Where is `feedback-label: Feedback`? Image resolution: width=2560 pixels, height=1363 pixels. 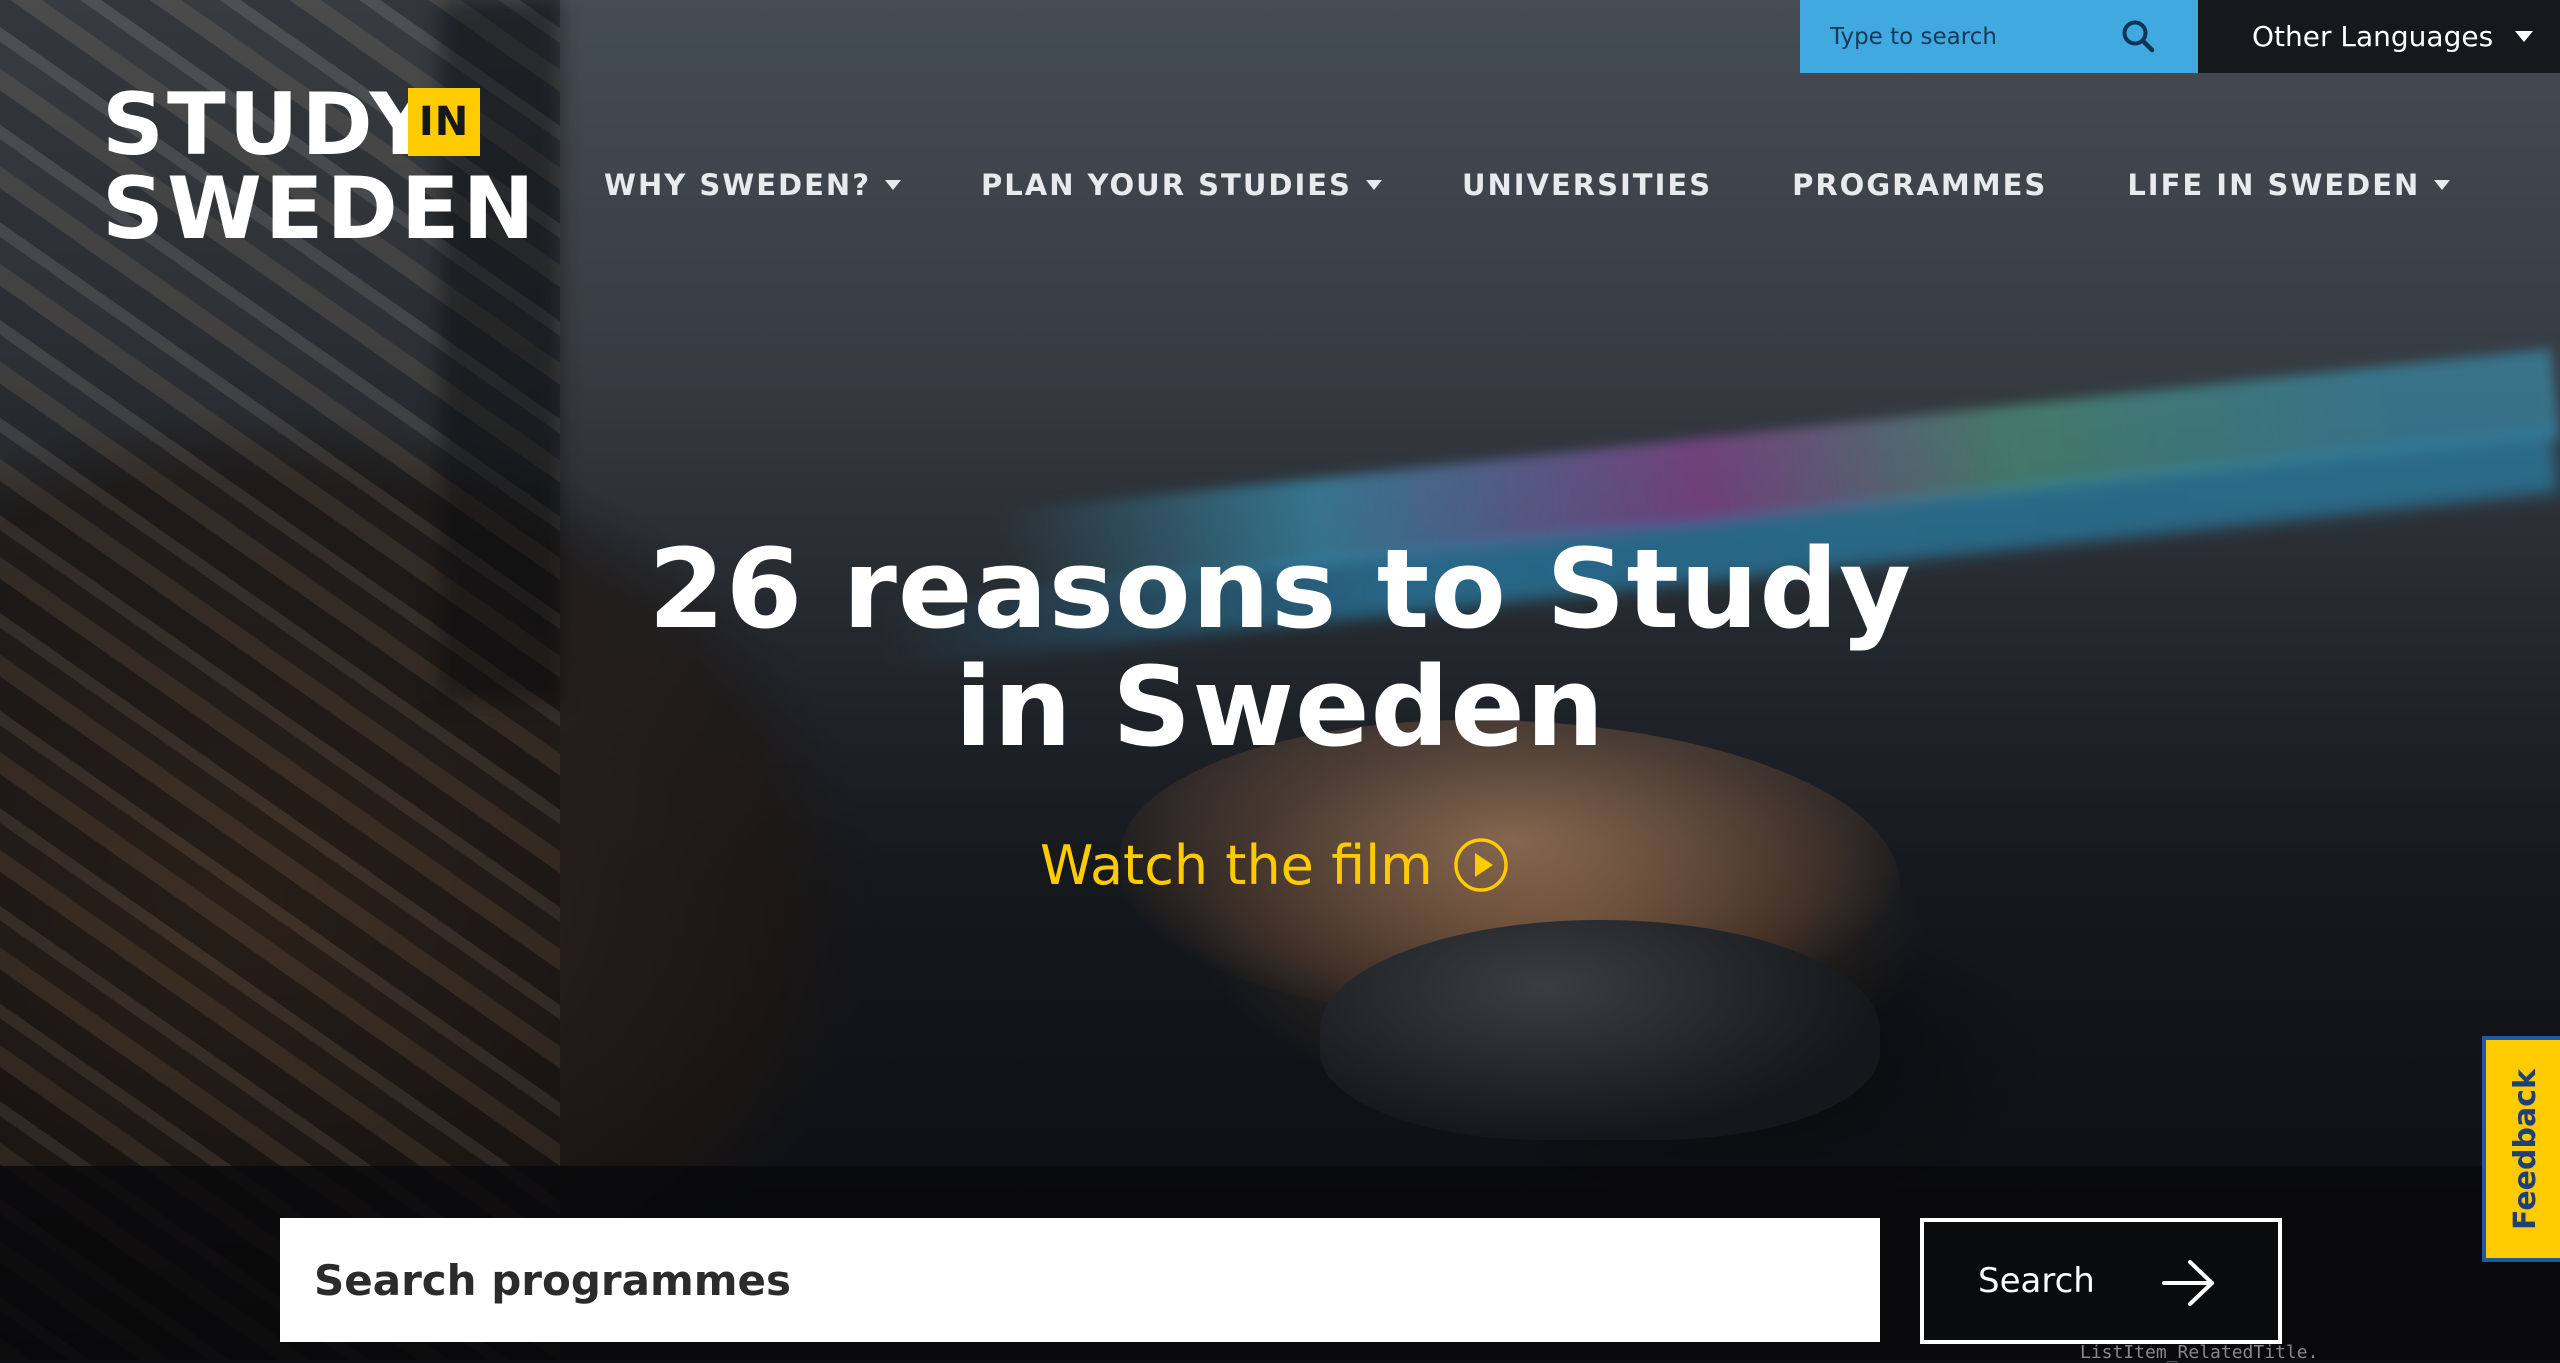 feedback-label: Feedback is located at coordinates (2525, 1149).